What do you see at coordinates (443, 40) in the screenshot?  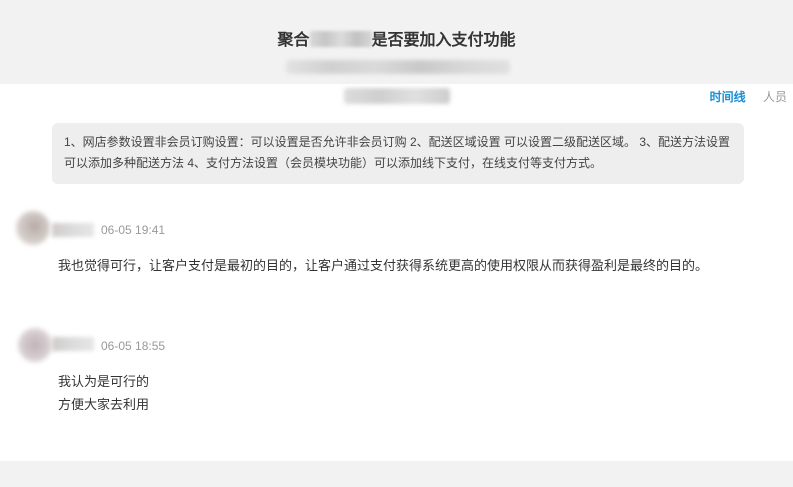 I see `title-suffix: 是否要加入支付功能` at bounding box center [443, 40].